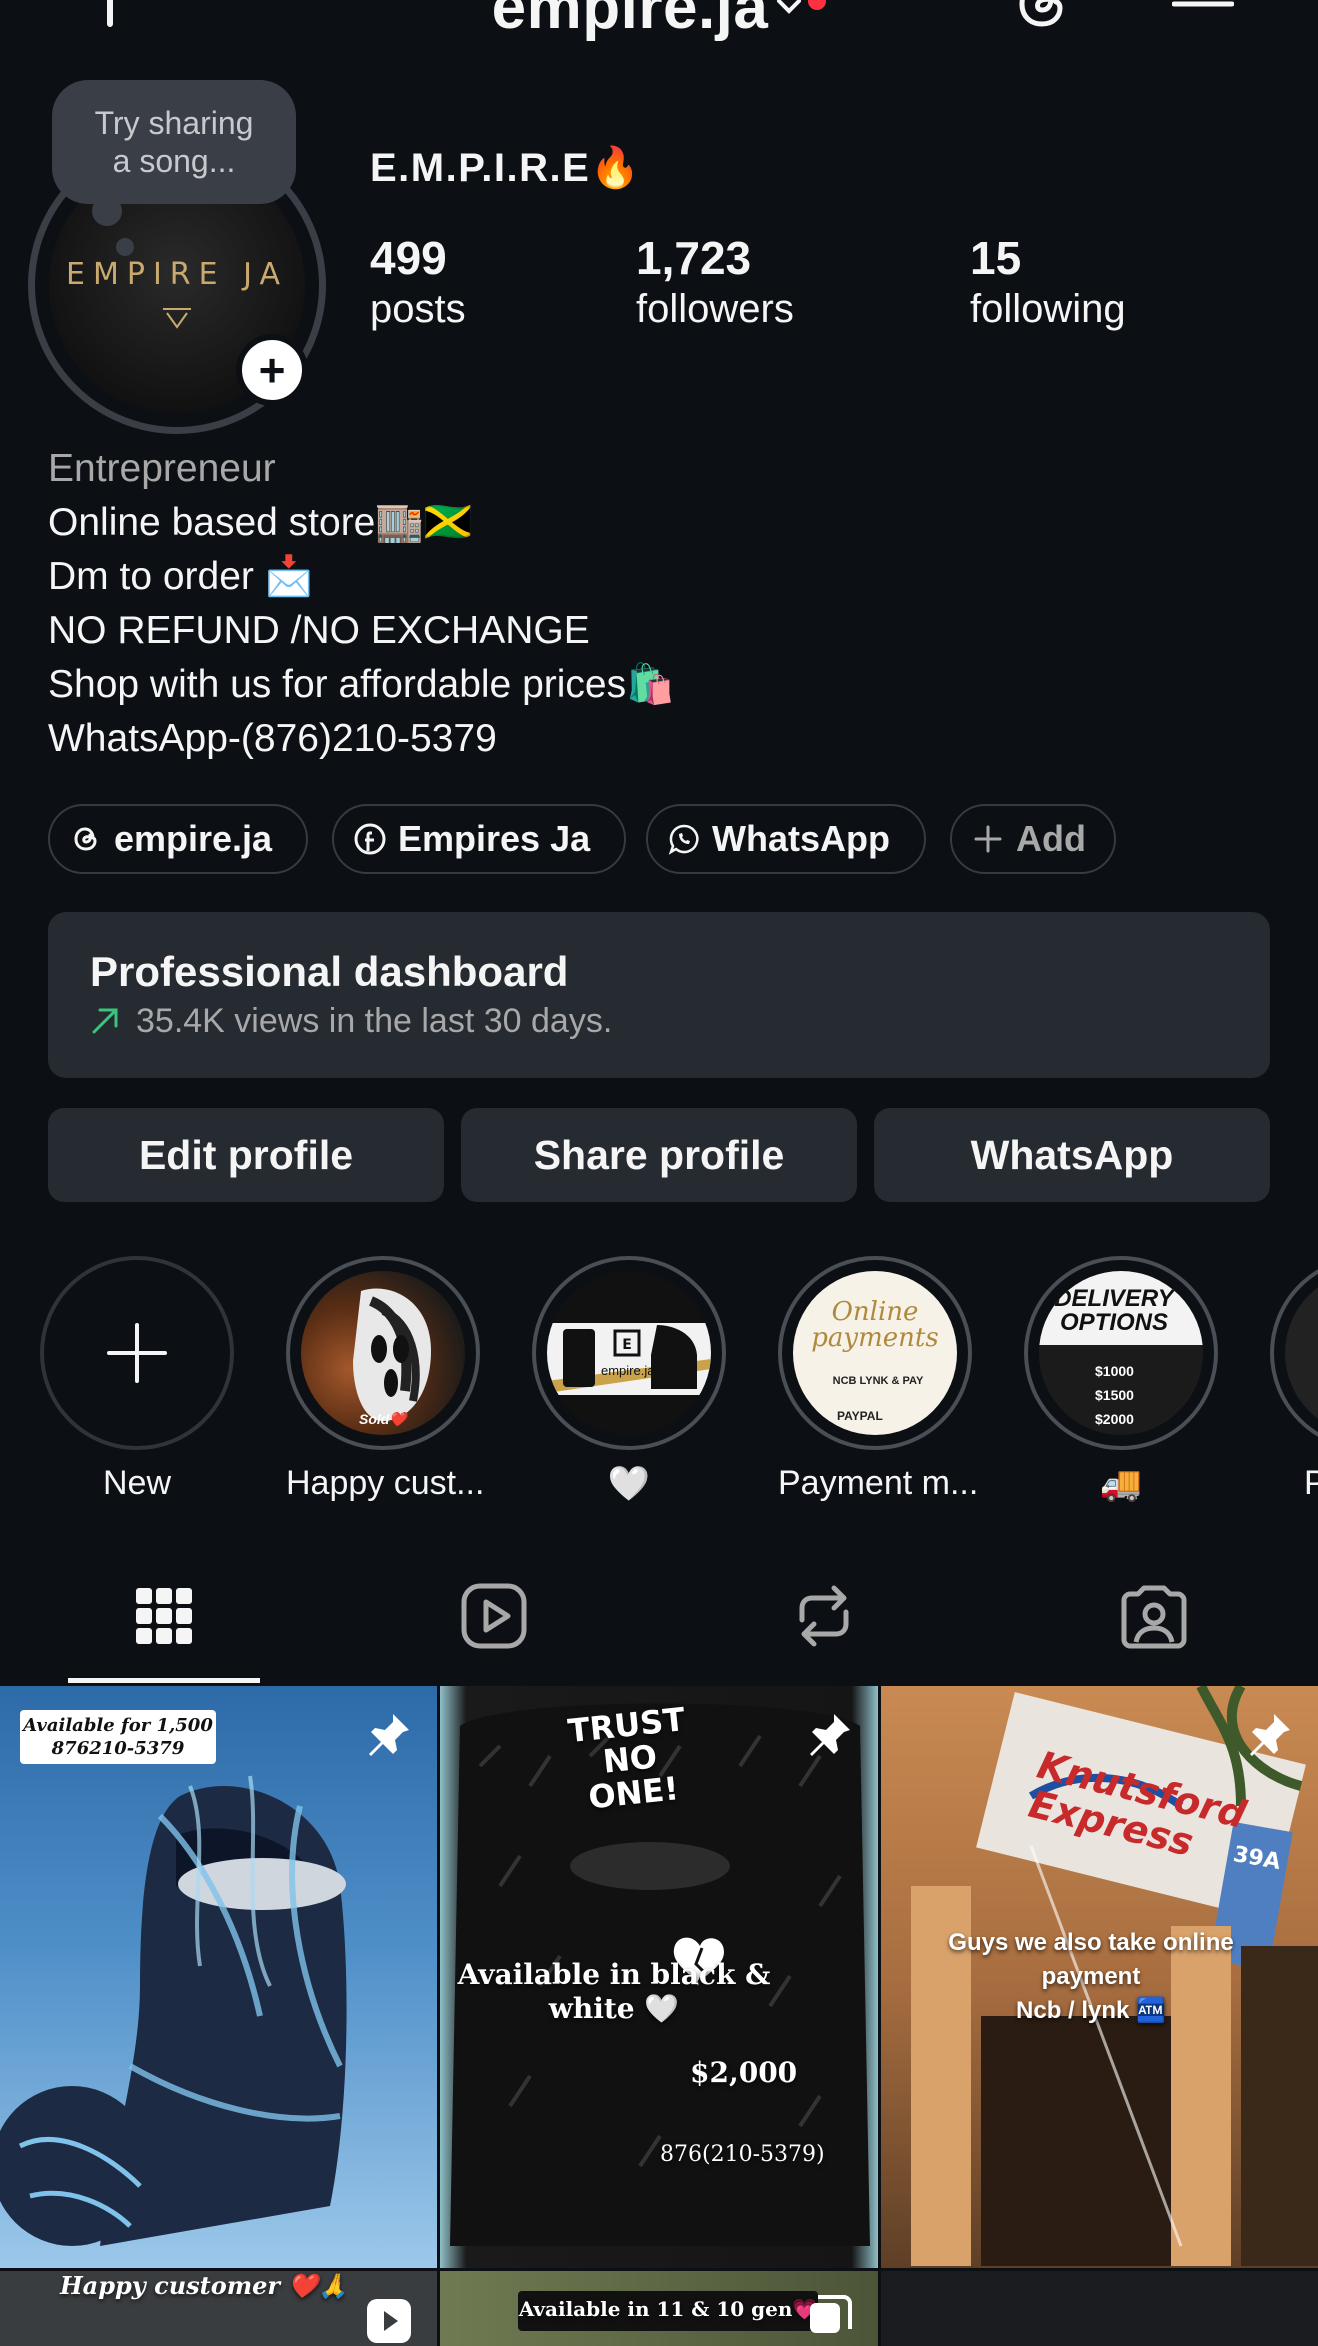 The image size is (1318, 2346). Describe the element at coordinates (659, 2308) in the screenshot. I see `post-tile: Available in 11 & 10 gen💗` at that location.